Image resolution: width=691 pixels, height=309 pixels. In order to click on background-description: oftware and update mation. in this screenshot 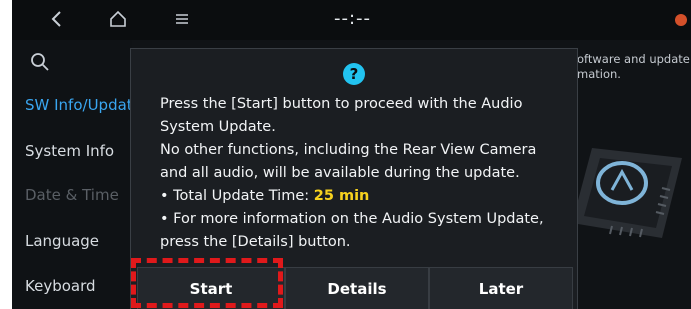, I will do `click(633, 67)`.